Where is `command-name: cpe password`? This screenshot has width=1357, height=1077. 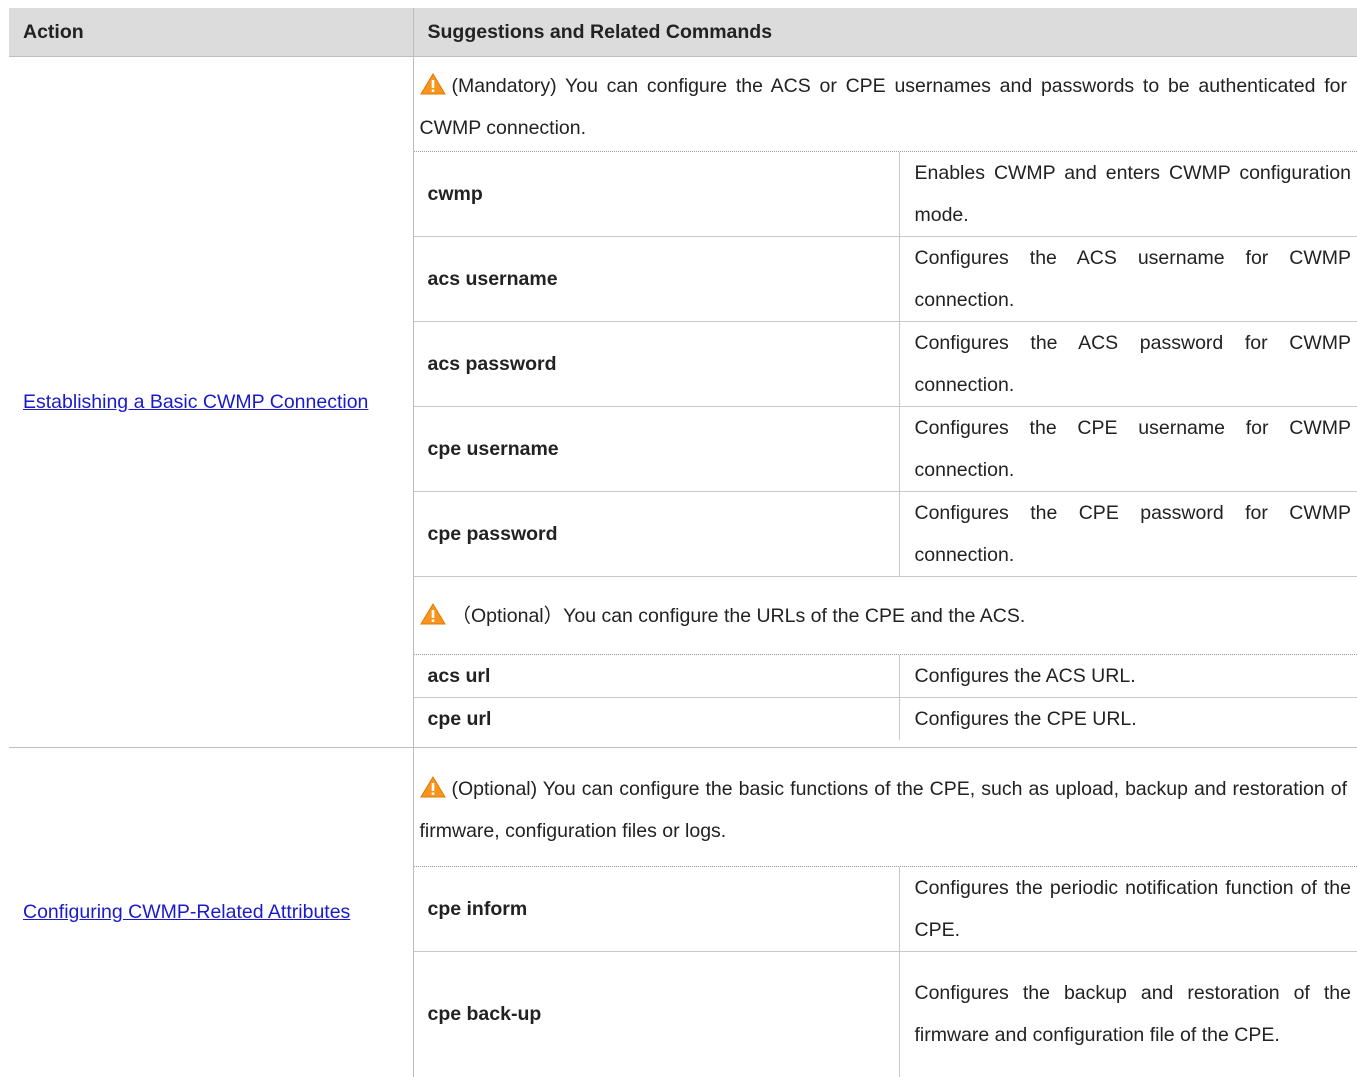
command-name: cpe password is located at coordinates (657, 534).